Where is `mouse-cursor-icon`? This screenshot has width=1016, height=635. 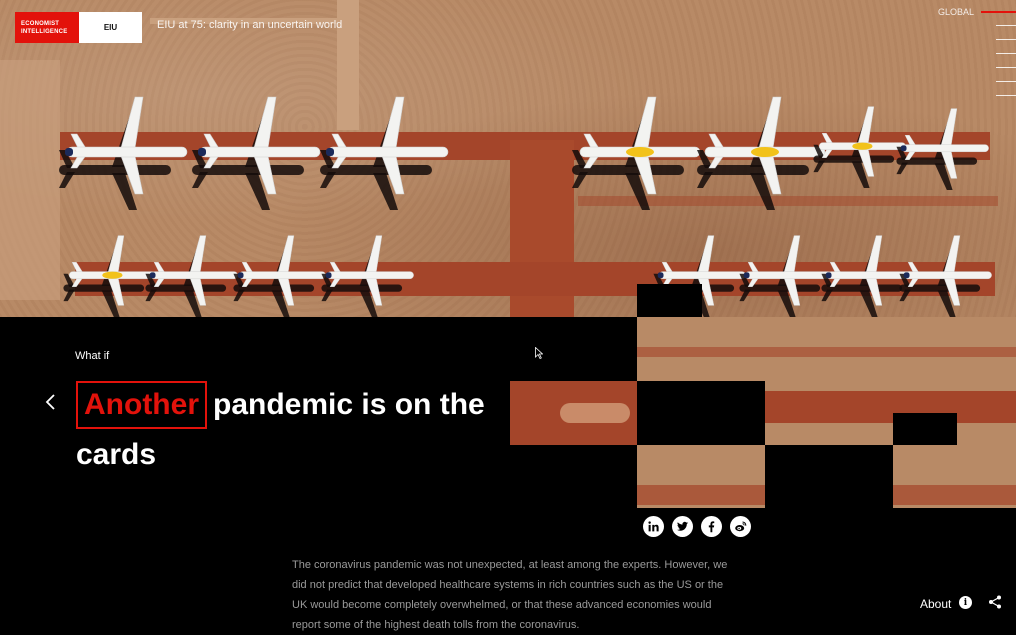 mouse-cursor-icon is located at coordinates (539, 353).